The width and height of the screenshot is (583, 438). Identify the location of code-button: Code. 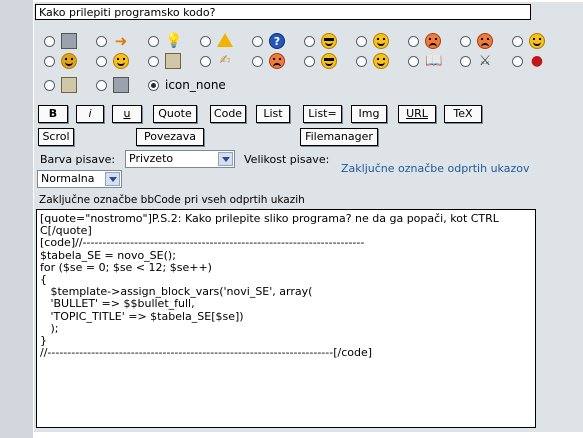
(228, 114).